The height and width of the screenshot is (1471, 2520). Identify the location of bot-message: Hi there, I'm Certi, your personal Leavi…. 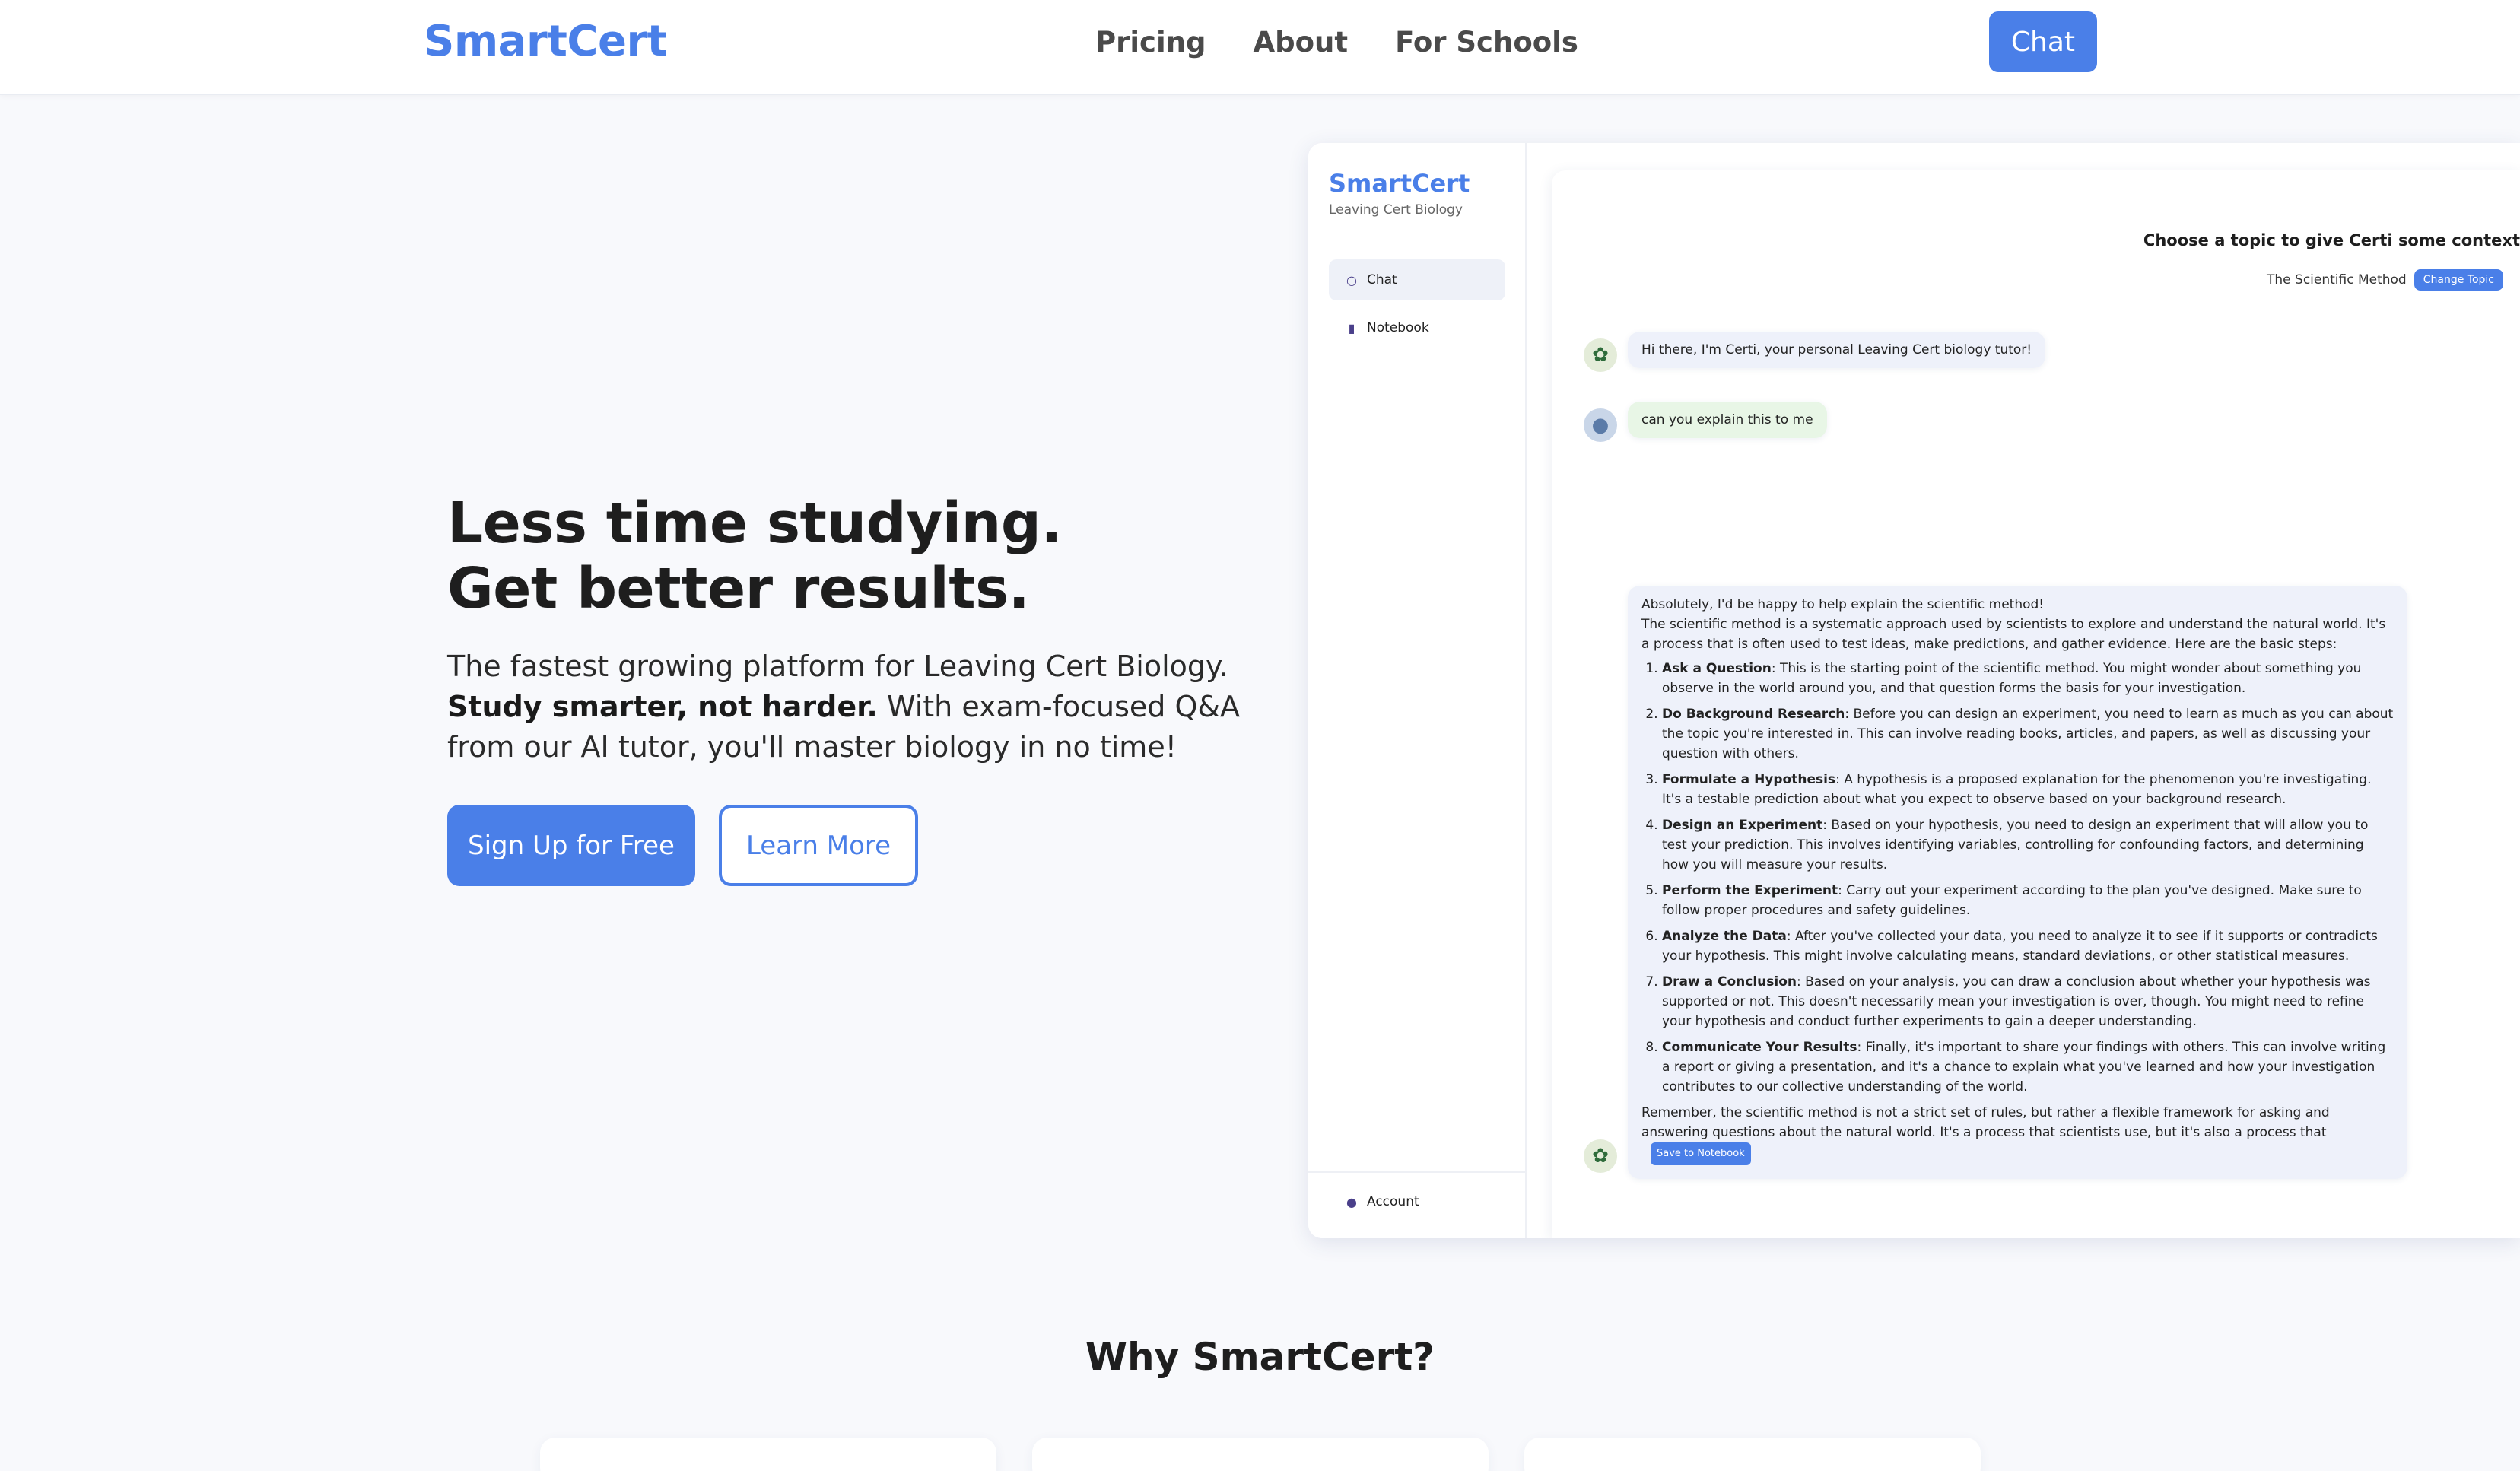
(1837, 350).